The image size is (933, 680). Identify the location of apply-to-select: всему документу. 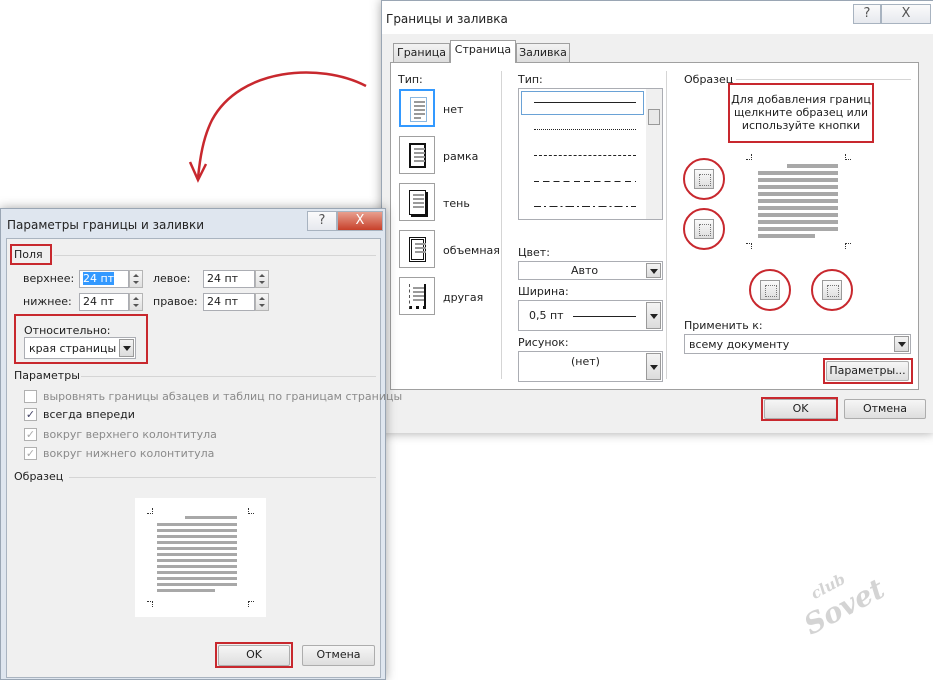
(797, 344).